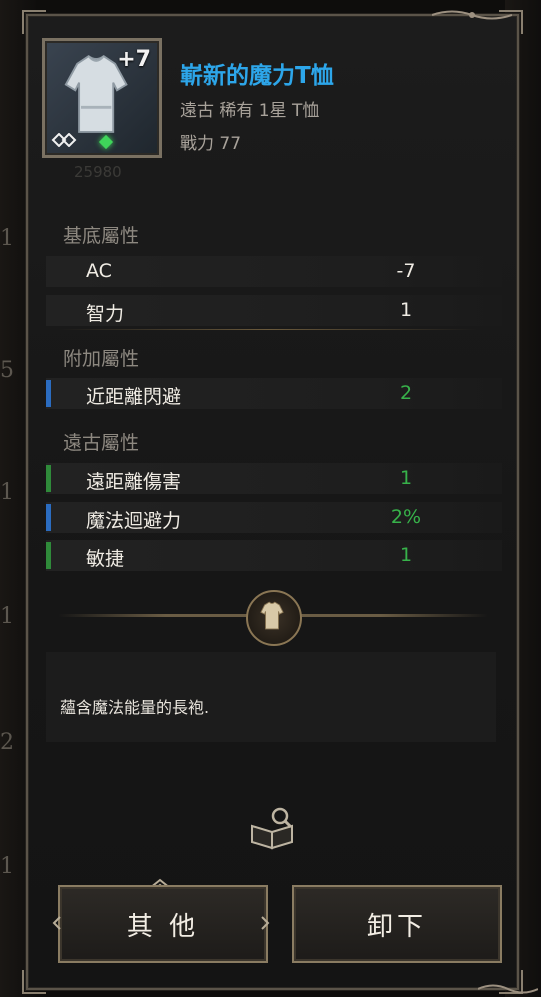 The image size is (541, 997). What do you see at coordinates (406, 517) in the screenshot?
I see `stat-value: 2%` at bounding box center [406, 517].